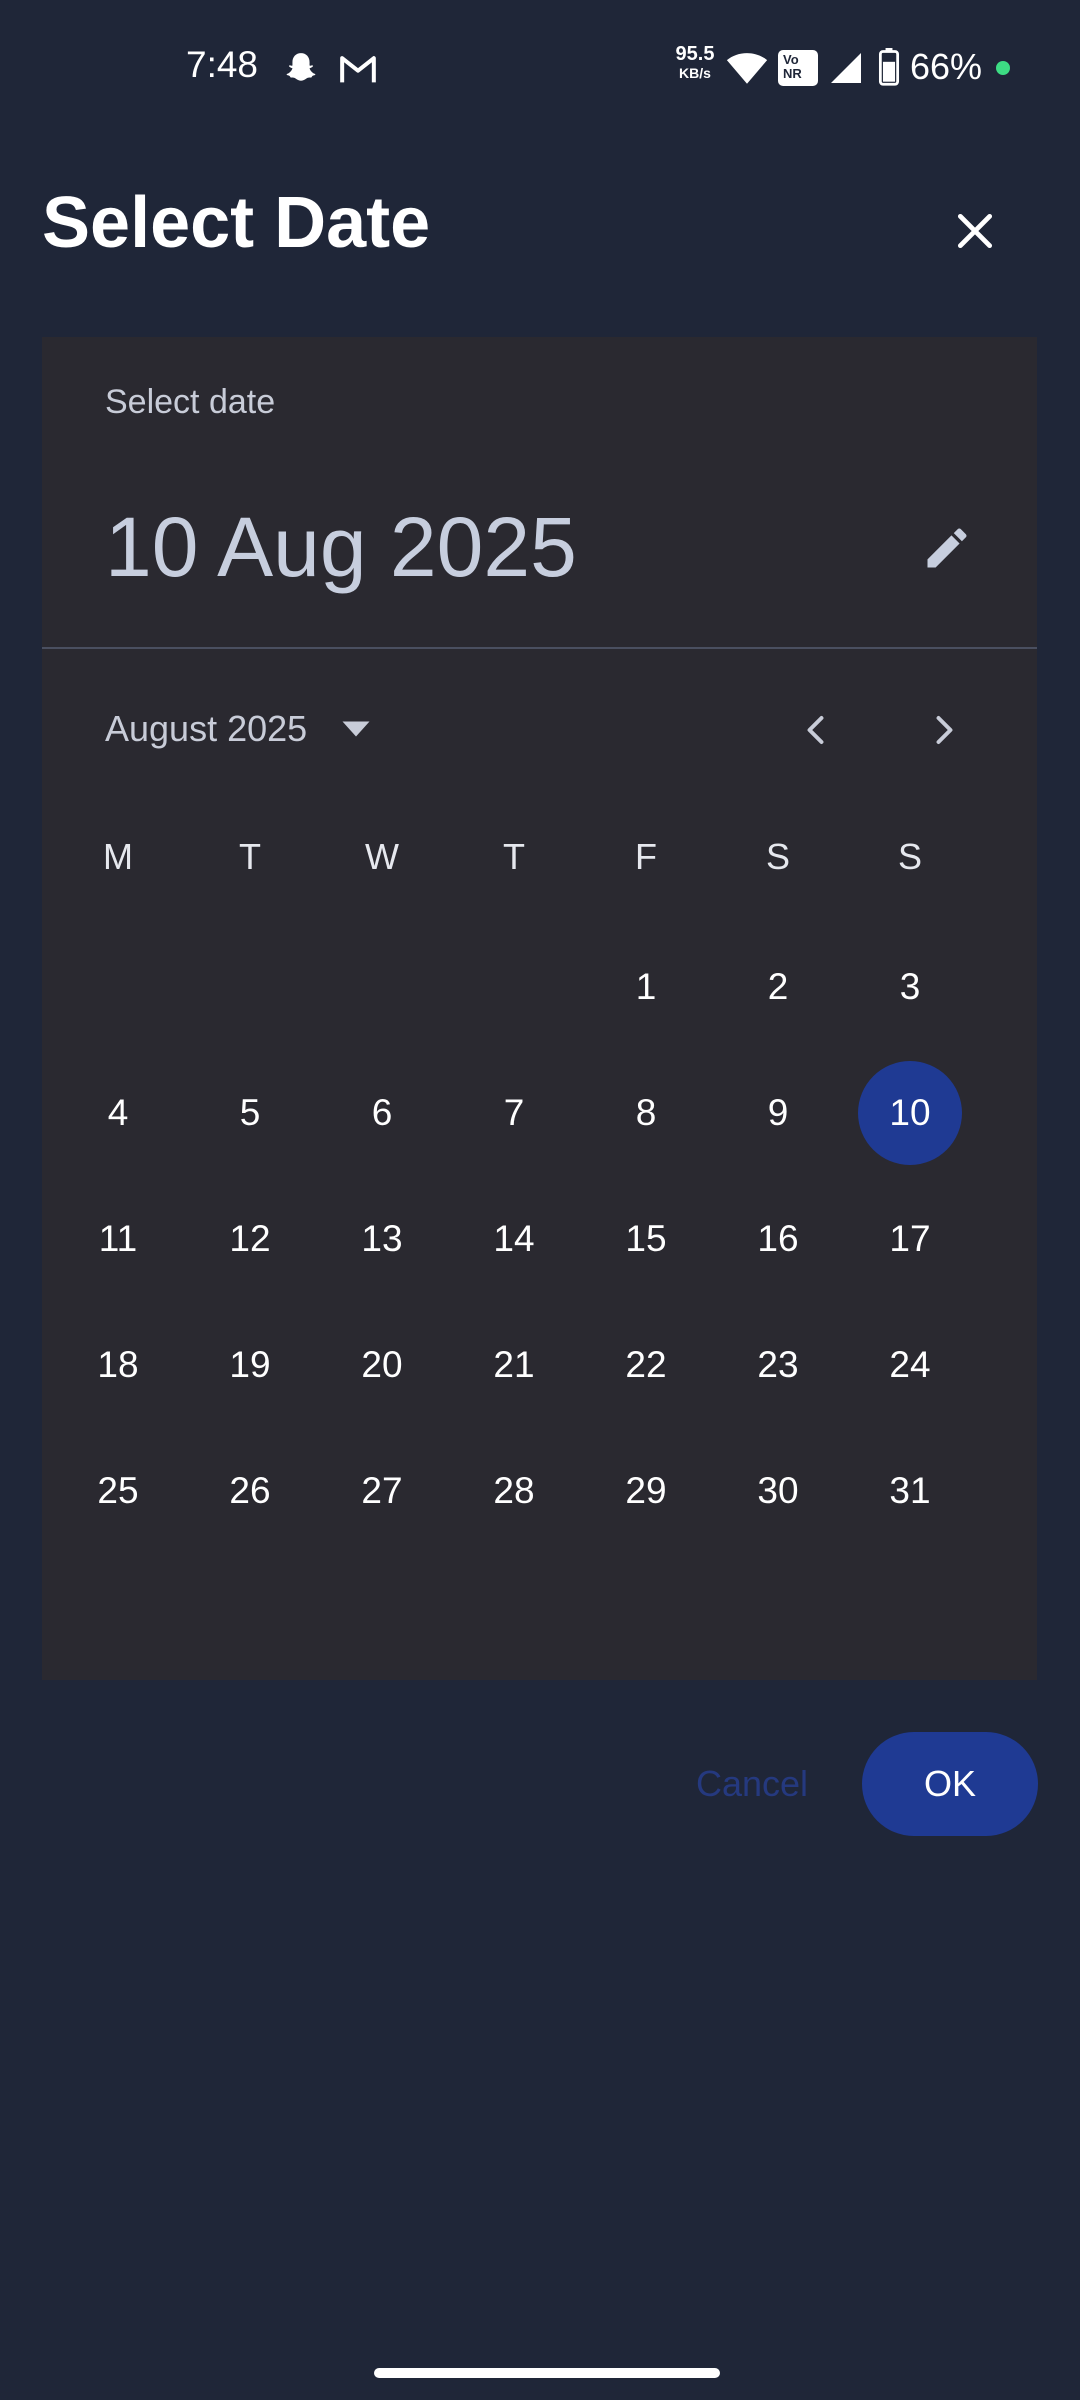 Image resolution: width=1080 pixels, height=2400 pixels. What do you see at coordinates (382, 1365) in the screenshot?
I see `calendar-day: 20` at bounding box center [382, 1365].